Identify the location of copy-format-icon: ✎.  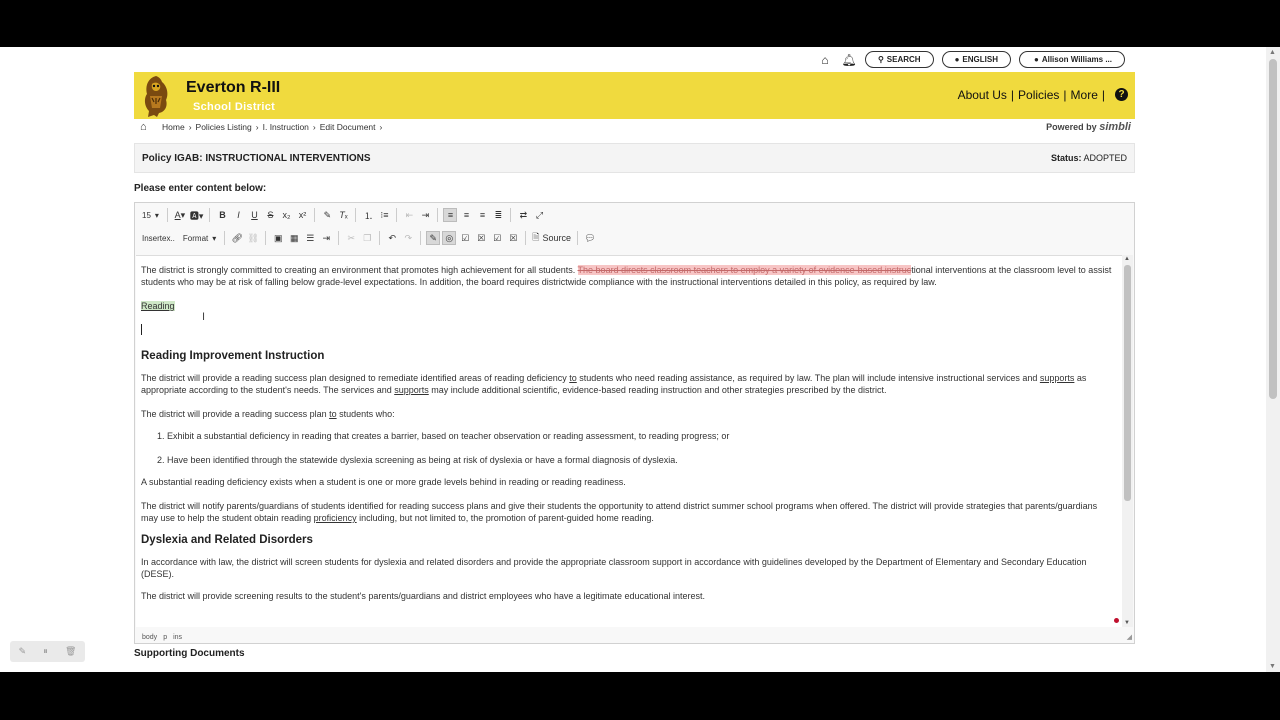
(327, 215).